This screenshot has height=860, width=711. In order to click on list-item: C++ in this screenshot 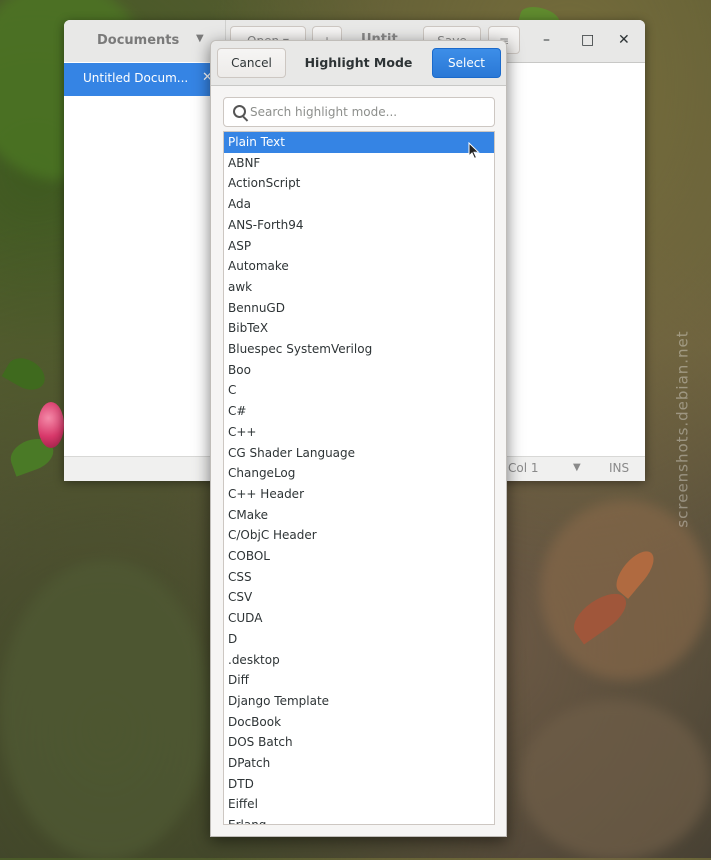, I will do `click(359, 432)`.